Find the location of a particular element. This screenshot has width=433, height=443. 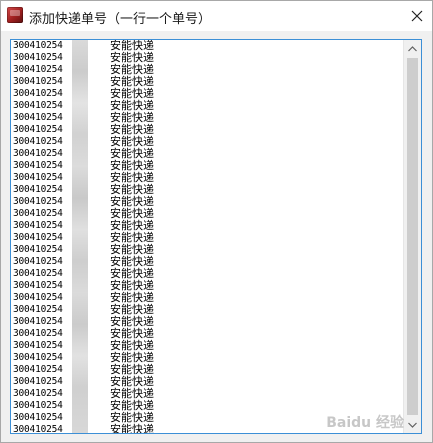

scroll-down-button is located at coordinates (412, 424).